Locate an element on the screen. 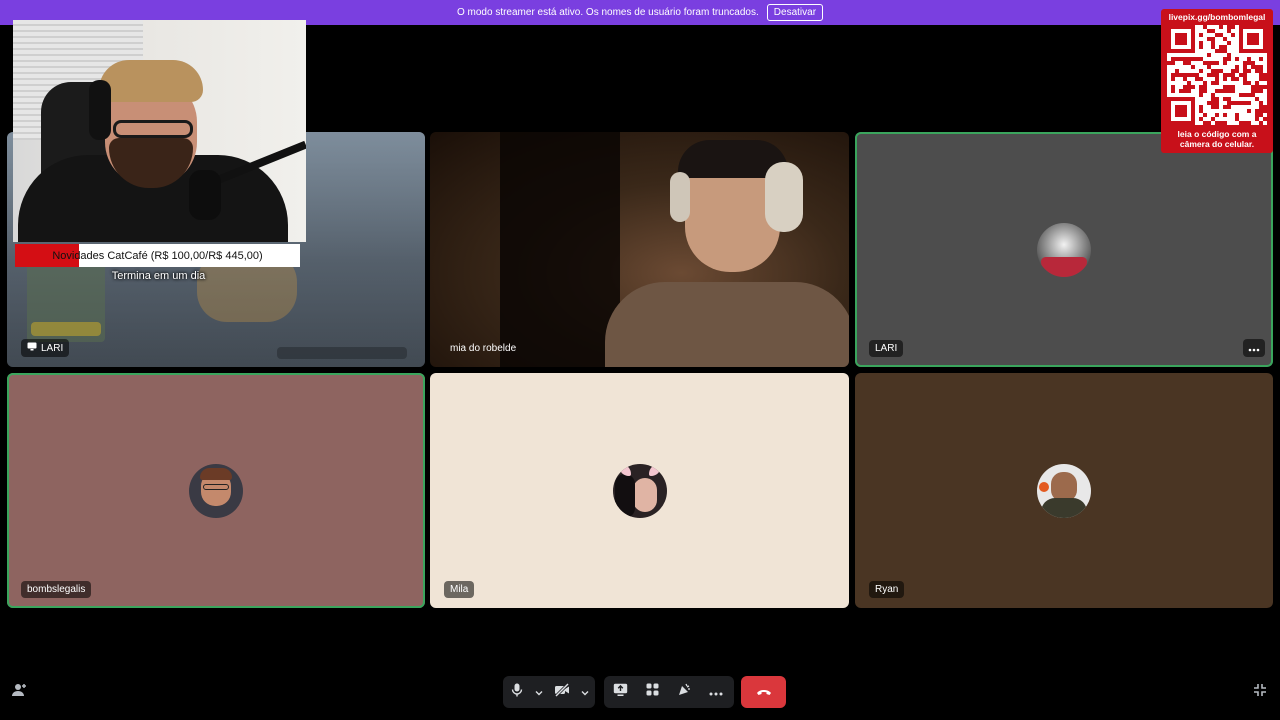  hang-up-icon is located at coordinates (764, 692).